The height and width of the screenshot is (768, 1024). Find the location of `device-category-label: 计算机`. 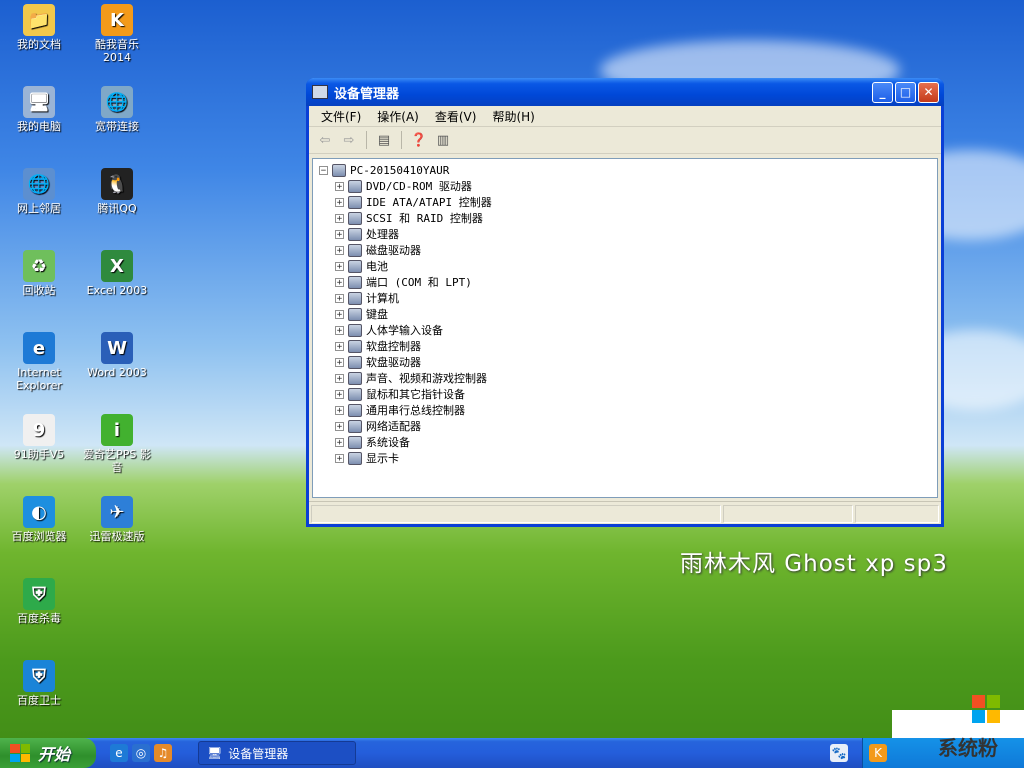

device-category-label: 计算机 is located at coordinates (382, 298).